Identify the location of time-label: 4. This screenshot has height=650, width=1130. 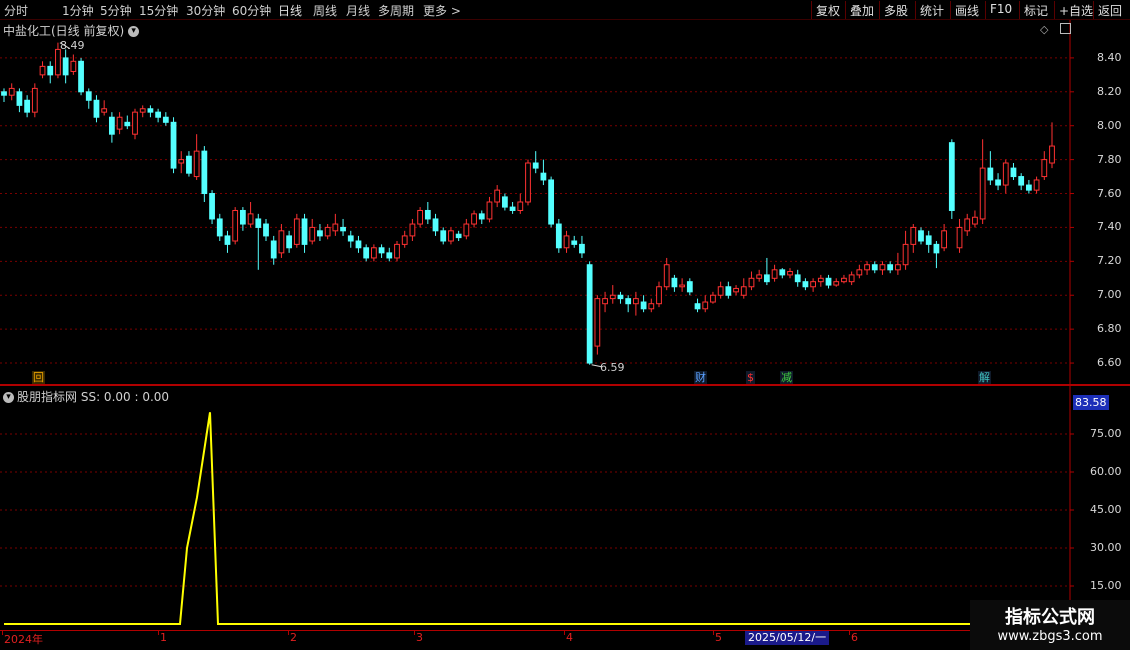
(569, 637).